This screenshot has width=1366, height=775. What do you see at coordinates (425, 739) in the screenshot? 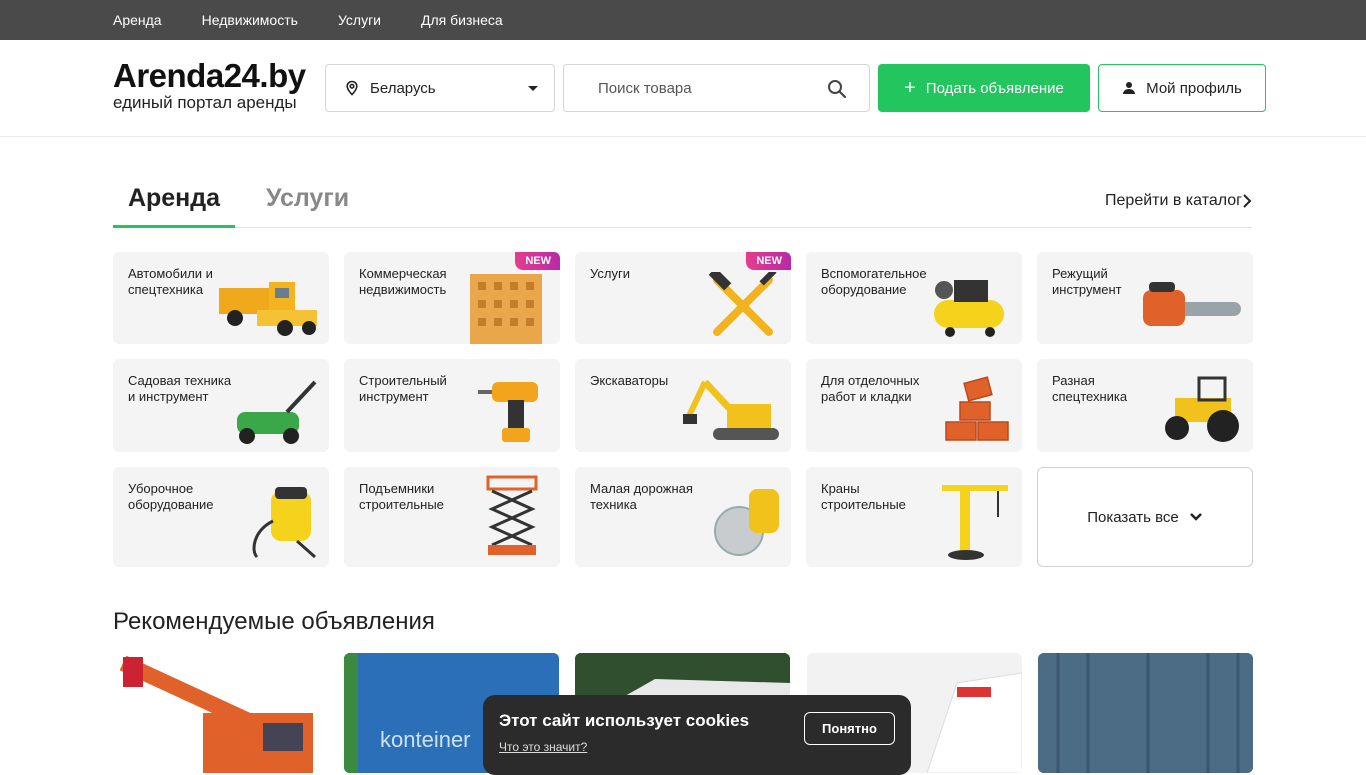
I see `listing-text: konteiner` at bounding box center [425, 739].